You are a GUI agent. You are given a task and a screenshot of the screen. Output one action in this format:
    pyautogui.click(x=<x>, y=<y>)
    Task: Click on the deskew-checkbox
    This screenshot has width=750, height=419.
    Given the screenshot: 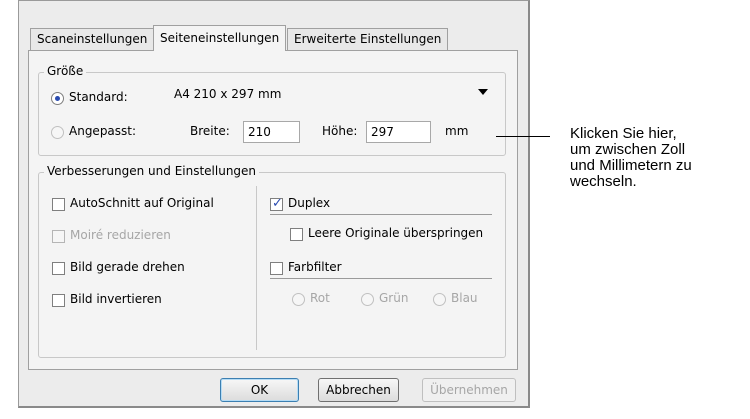 What is the action you would take?
    pyautogui.click(x=58, y=268)
    